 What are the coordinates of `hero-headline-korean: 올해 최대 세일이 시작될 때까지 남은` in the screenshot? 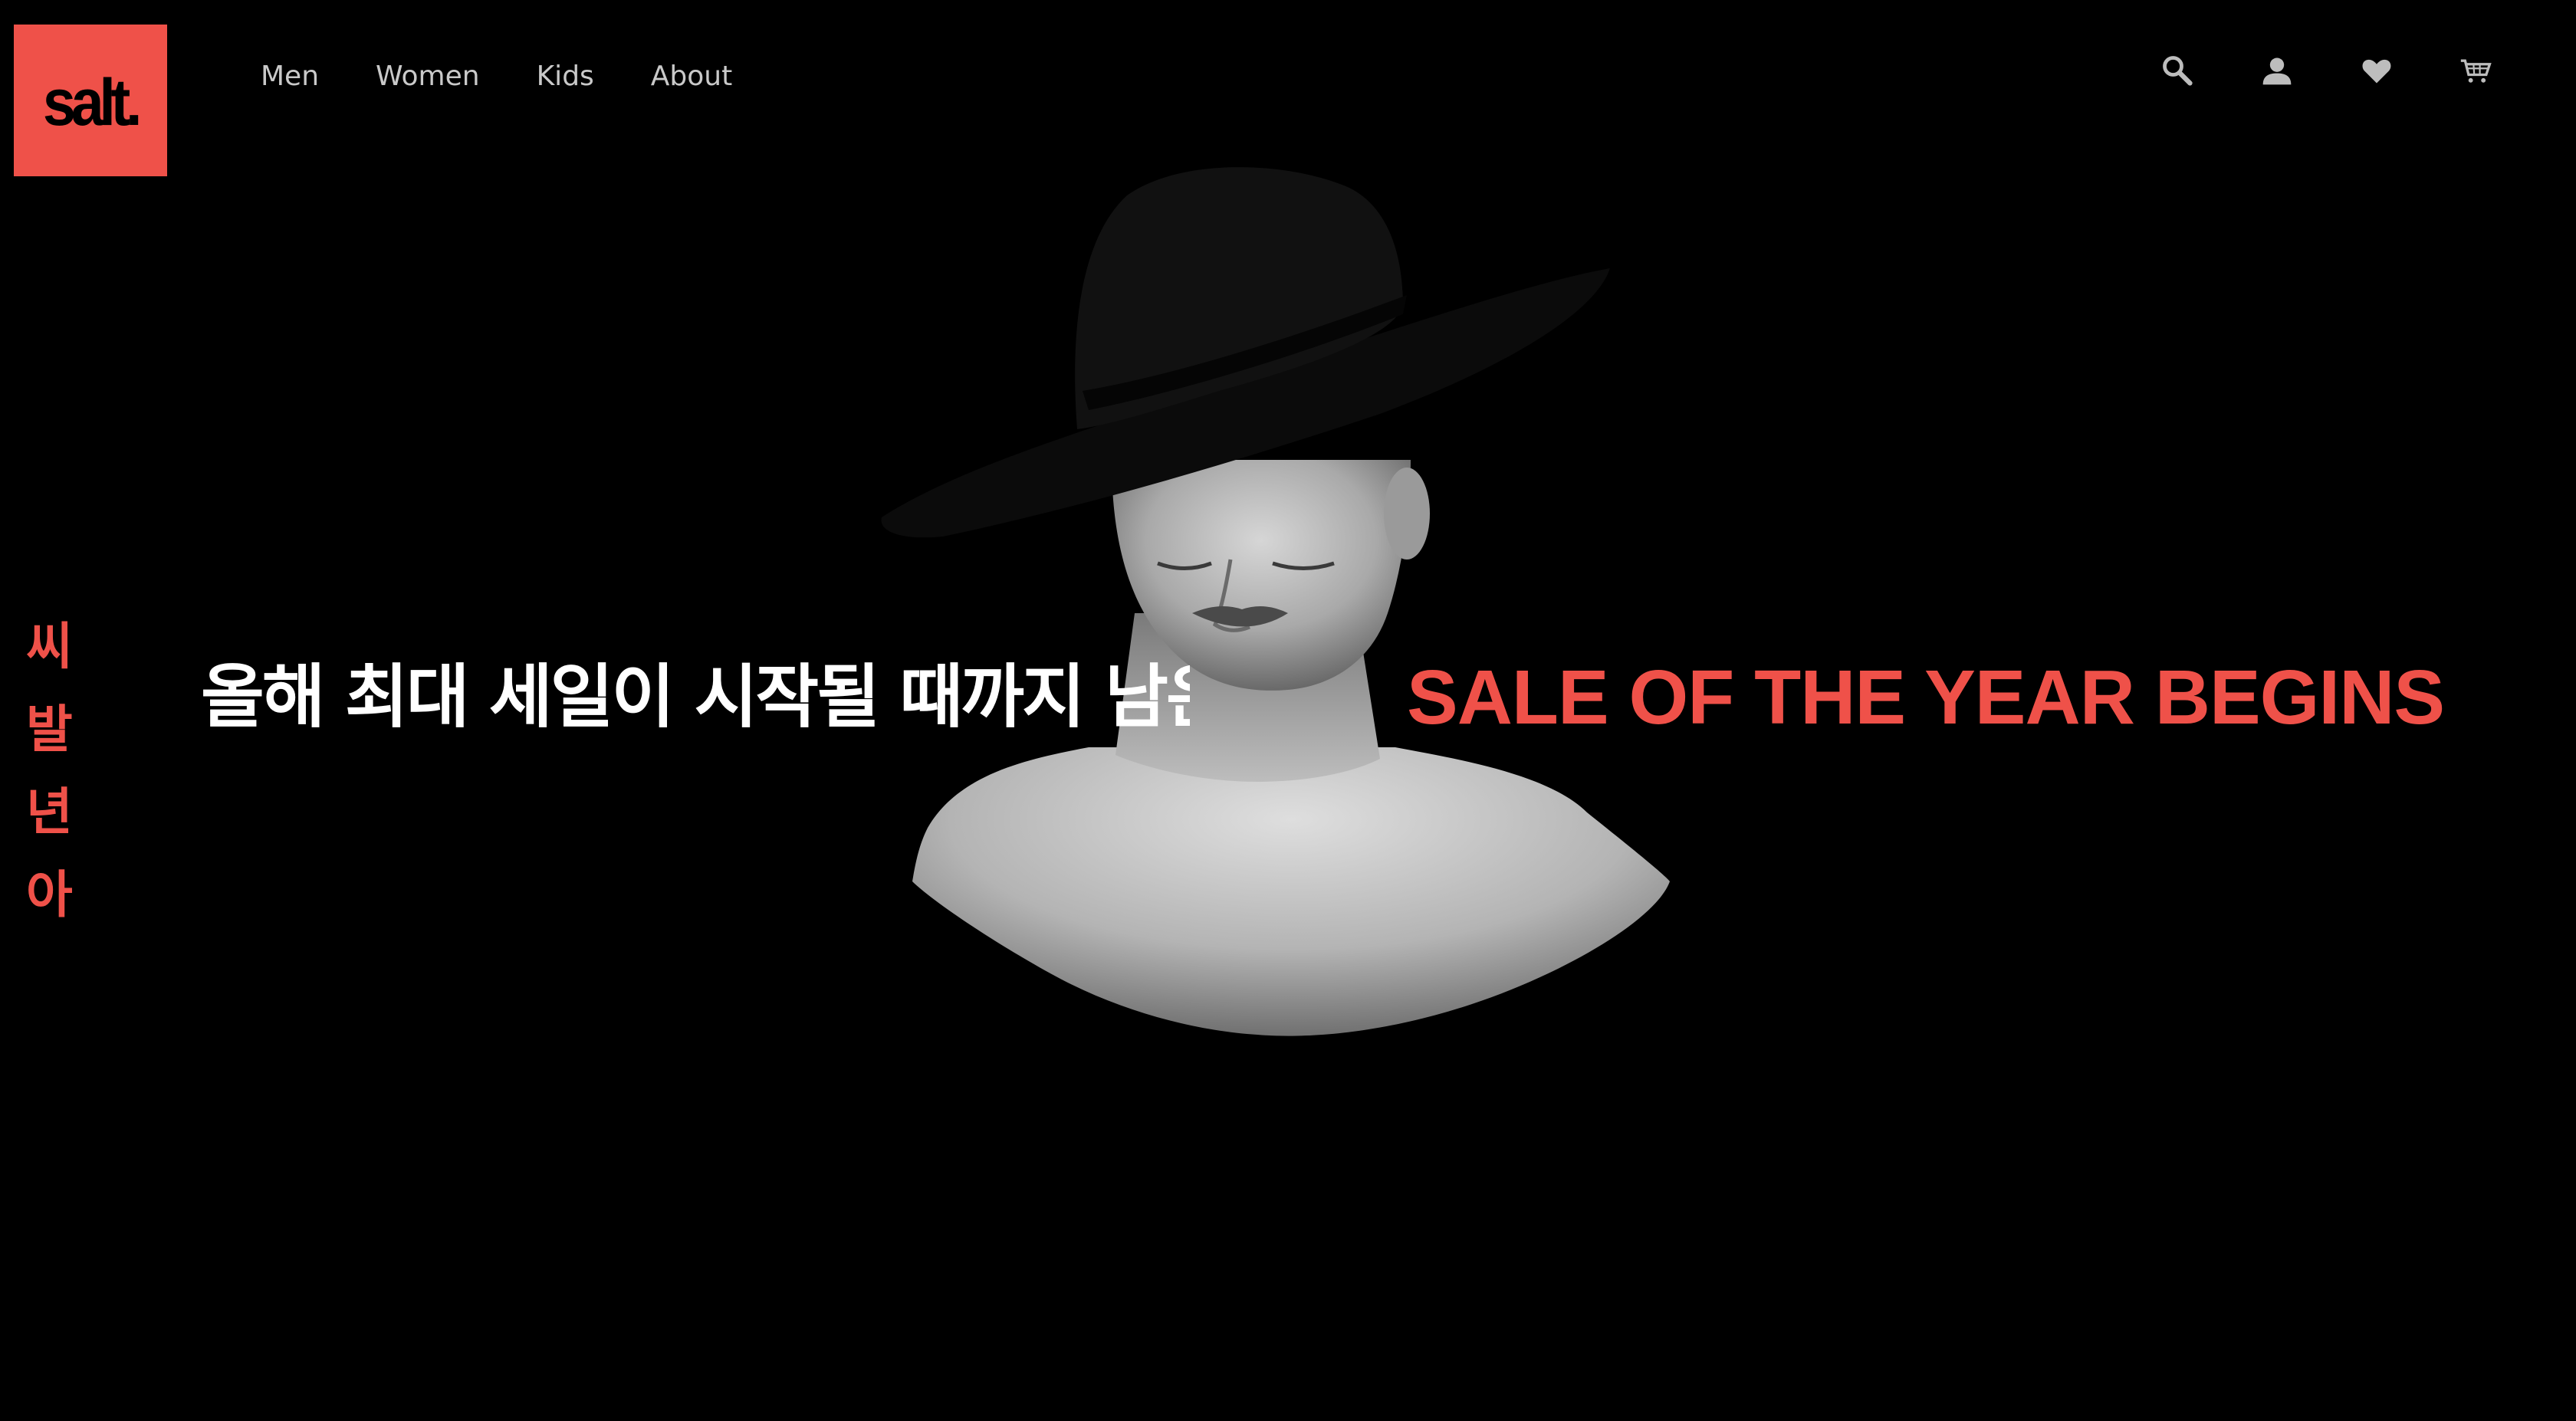 It's located at (695, 697).